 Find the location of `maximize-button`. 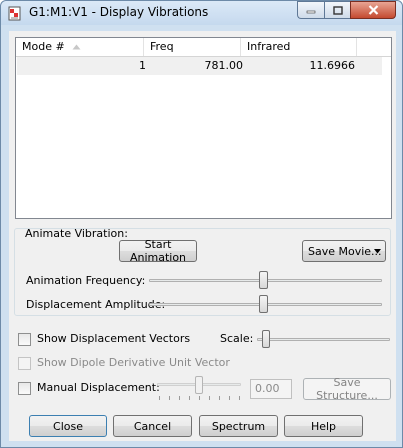

maximize-button is located at coordinates (337, 10).